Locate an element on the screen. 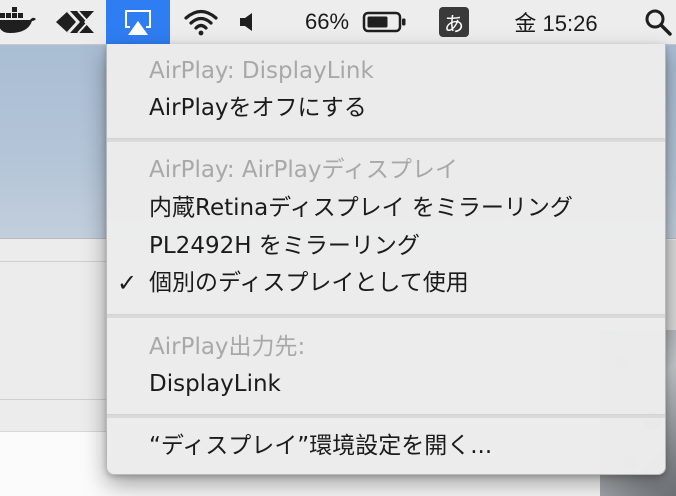 The height and width of the screenshot is (496, 676). menu-header-airplay-displaylink: AirPlay: DisplayLink is located at coordinates (261, 71).